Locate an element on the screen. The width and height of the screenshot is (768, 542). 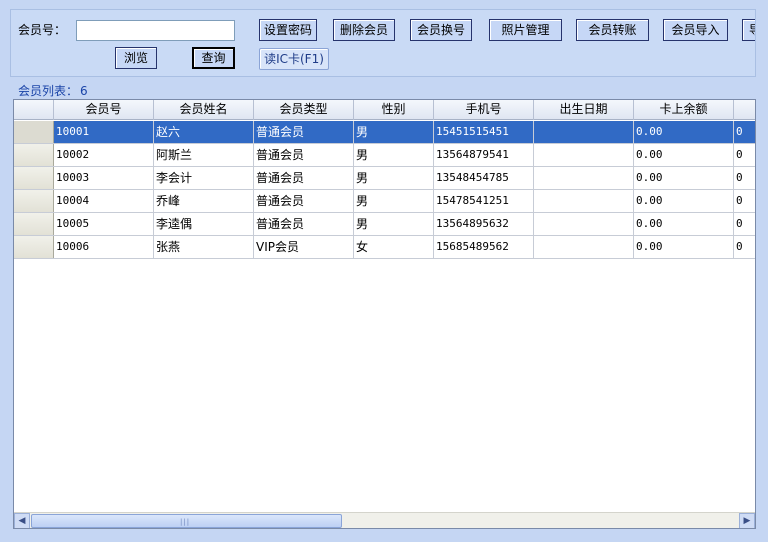
set-password-button: 设置密码 is located at coordinates (288, 30).